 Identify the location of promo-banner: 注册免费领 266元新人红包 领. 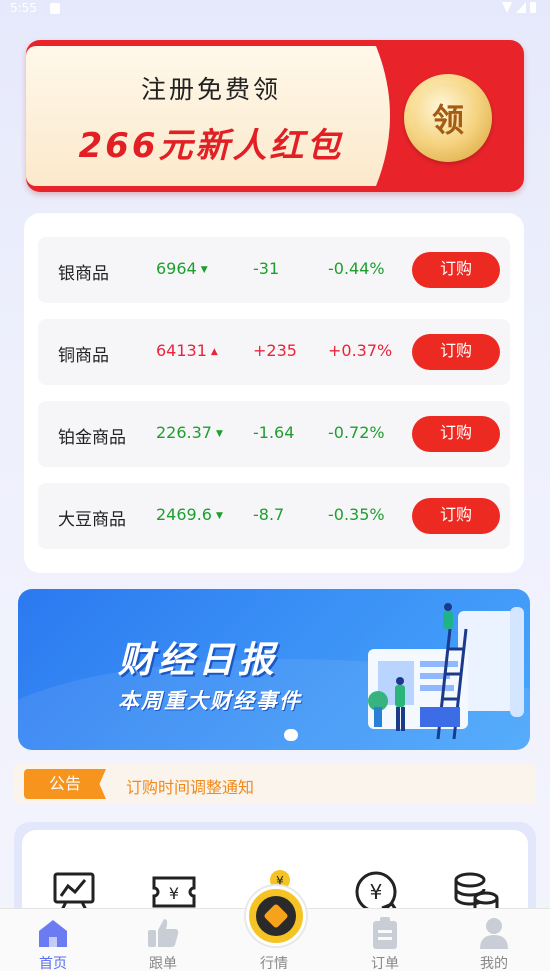
(275, 116).